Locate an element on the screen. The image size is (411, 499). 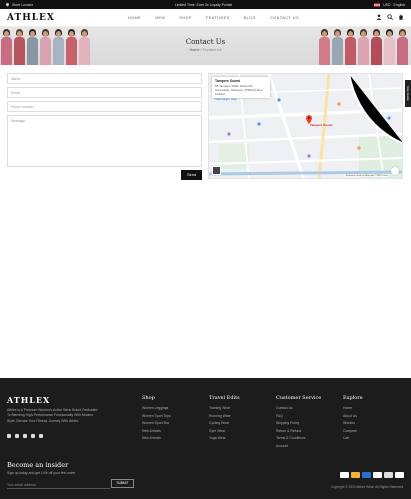
footer-link: Cart is located at coordinates (353, 440).